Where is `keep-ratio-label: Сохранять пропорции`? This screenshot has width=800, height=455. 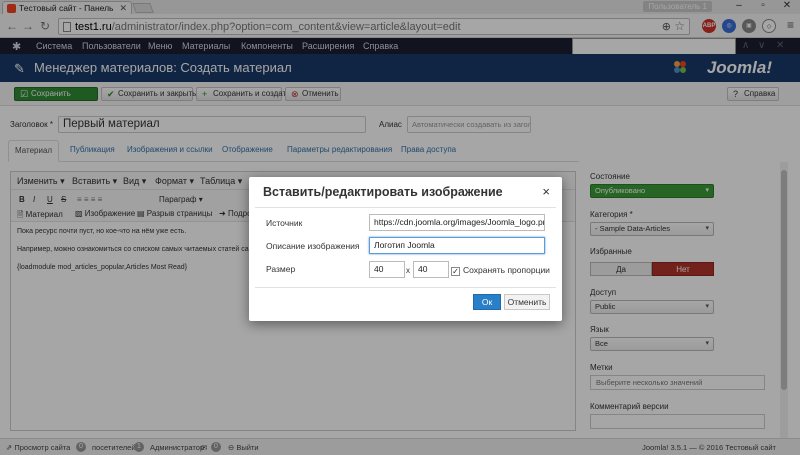 keep-ratio-label: Сохранять пропорции is located at coordinates (506, 270).